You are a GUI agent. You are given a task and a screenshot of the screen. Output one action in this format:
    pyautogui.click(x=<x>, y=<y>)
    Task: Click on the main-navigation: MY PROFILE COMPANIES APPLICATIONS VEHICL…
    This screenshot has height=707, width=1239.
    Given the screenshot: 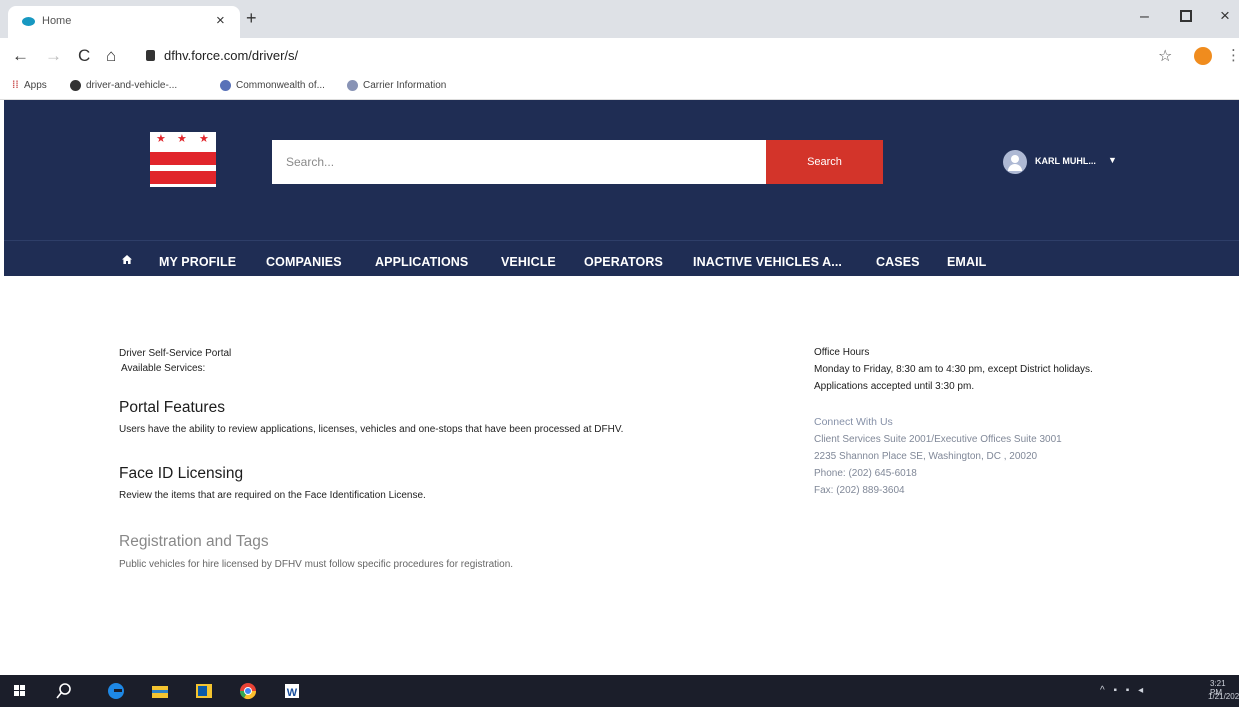 What is the action you would take?
    pyautogui.click(x=621, y=258)
    